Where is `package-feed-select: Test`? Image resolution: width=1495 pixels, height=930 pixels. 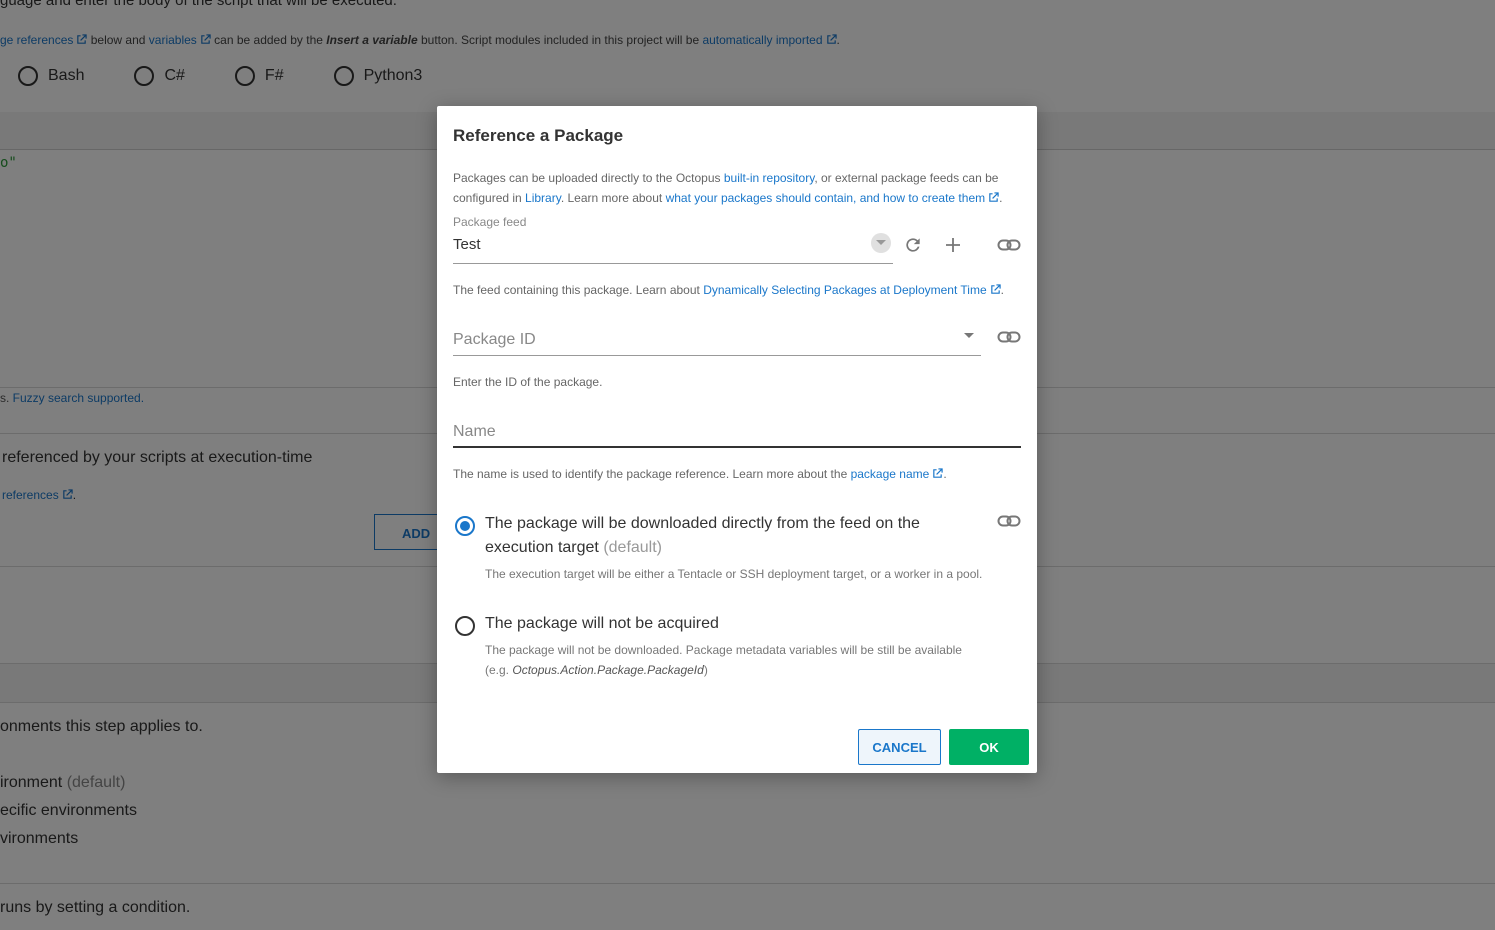
package-feed-select: Test is located at coordinates (467, 244).